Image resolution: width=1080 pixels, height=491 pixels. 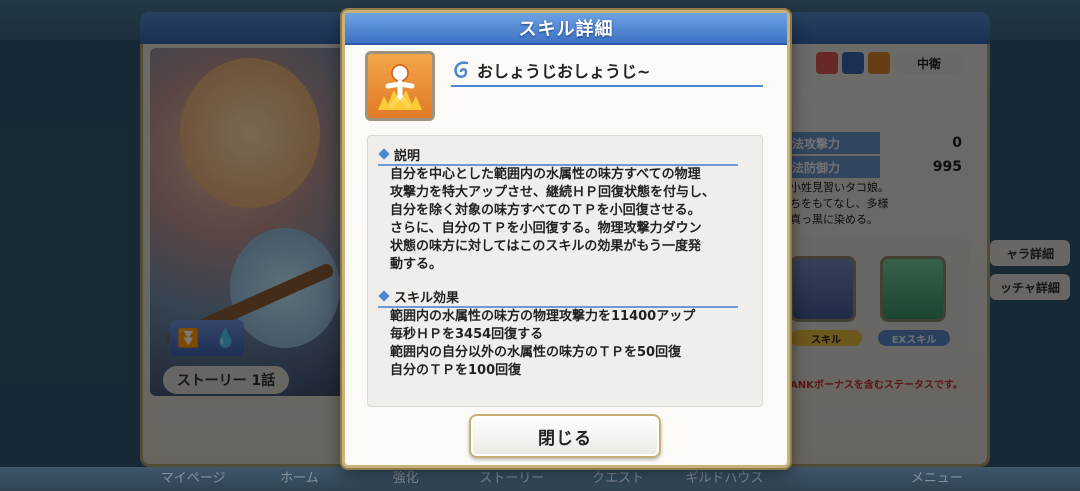 What do you see at coordinates (558, 155) in the screenshot?
I see `description-heading: 説明` at bounding box center [558, 155].